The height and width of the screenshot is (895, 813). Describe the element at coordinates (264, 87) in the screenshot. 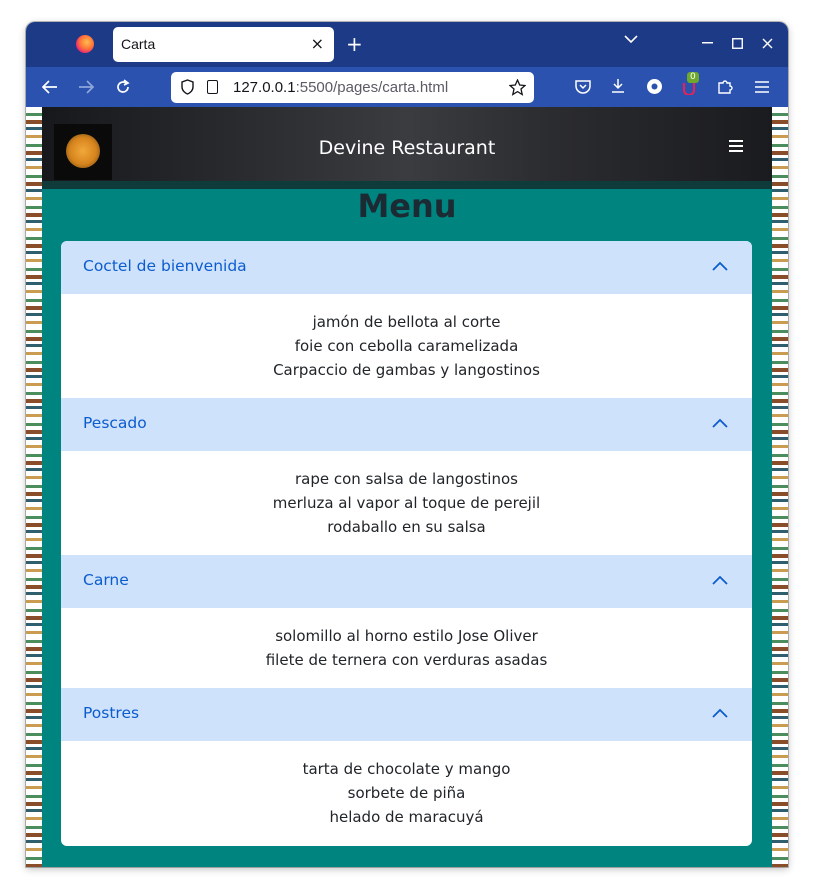

I see `url-host: 127.0.0.1` at that location.